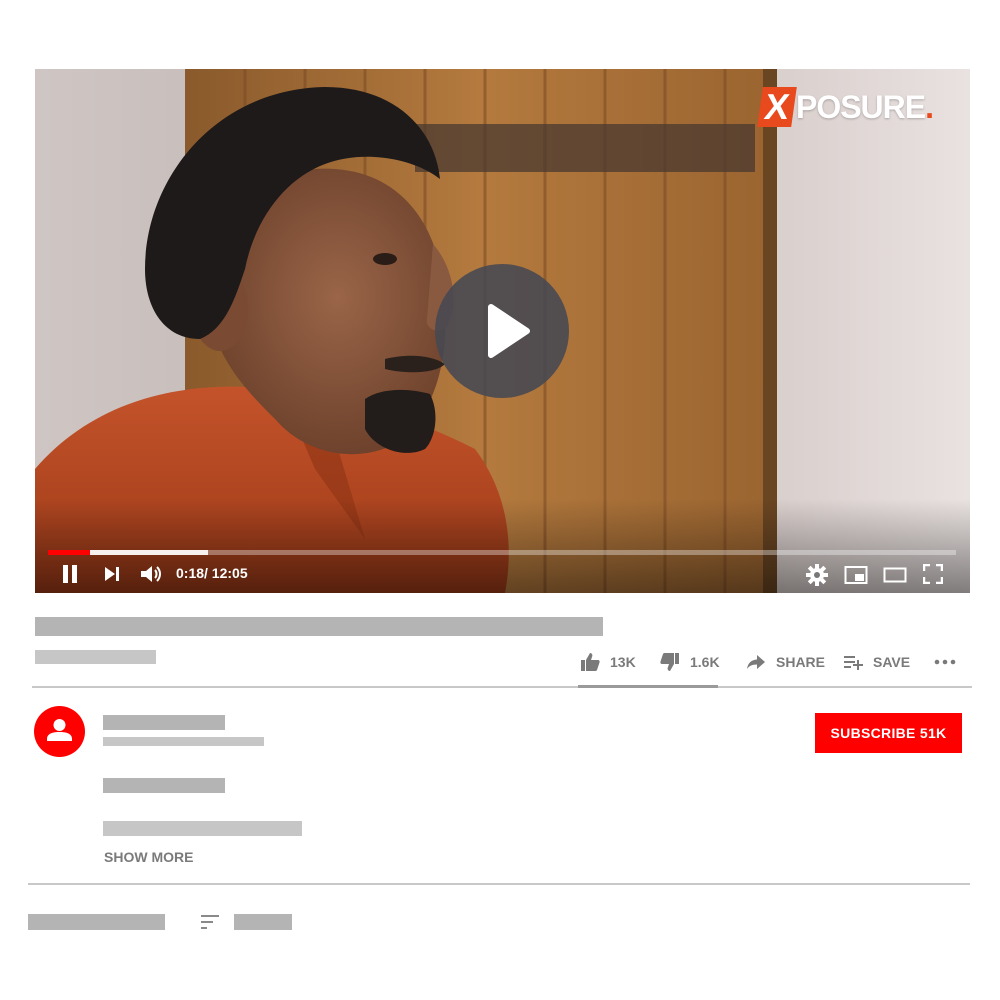 Image resolution: width=1000 pixels, height=1000 pixels. I want to click on thumbs-down-icon, so click(669, 662).